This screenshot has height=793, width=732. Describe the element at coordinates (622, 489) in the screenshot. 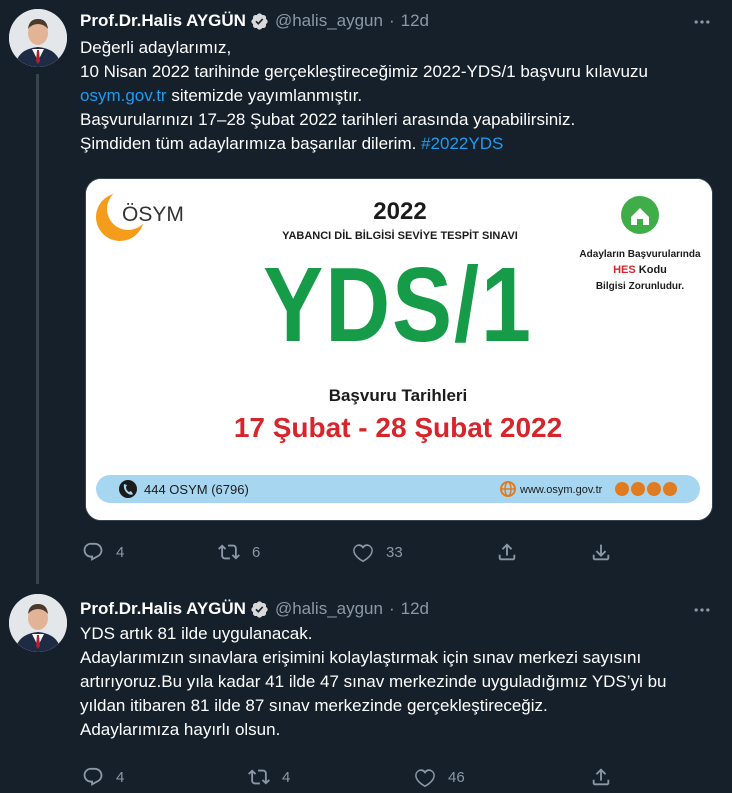

I see `twitter-social-icon` at that location.